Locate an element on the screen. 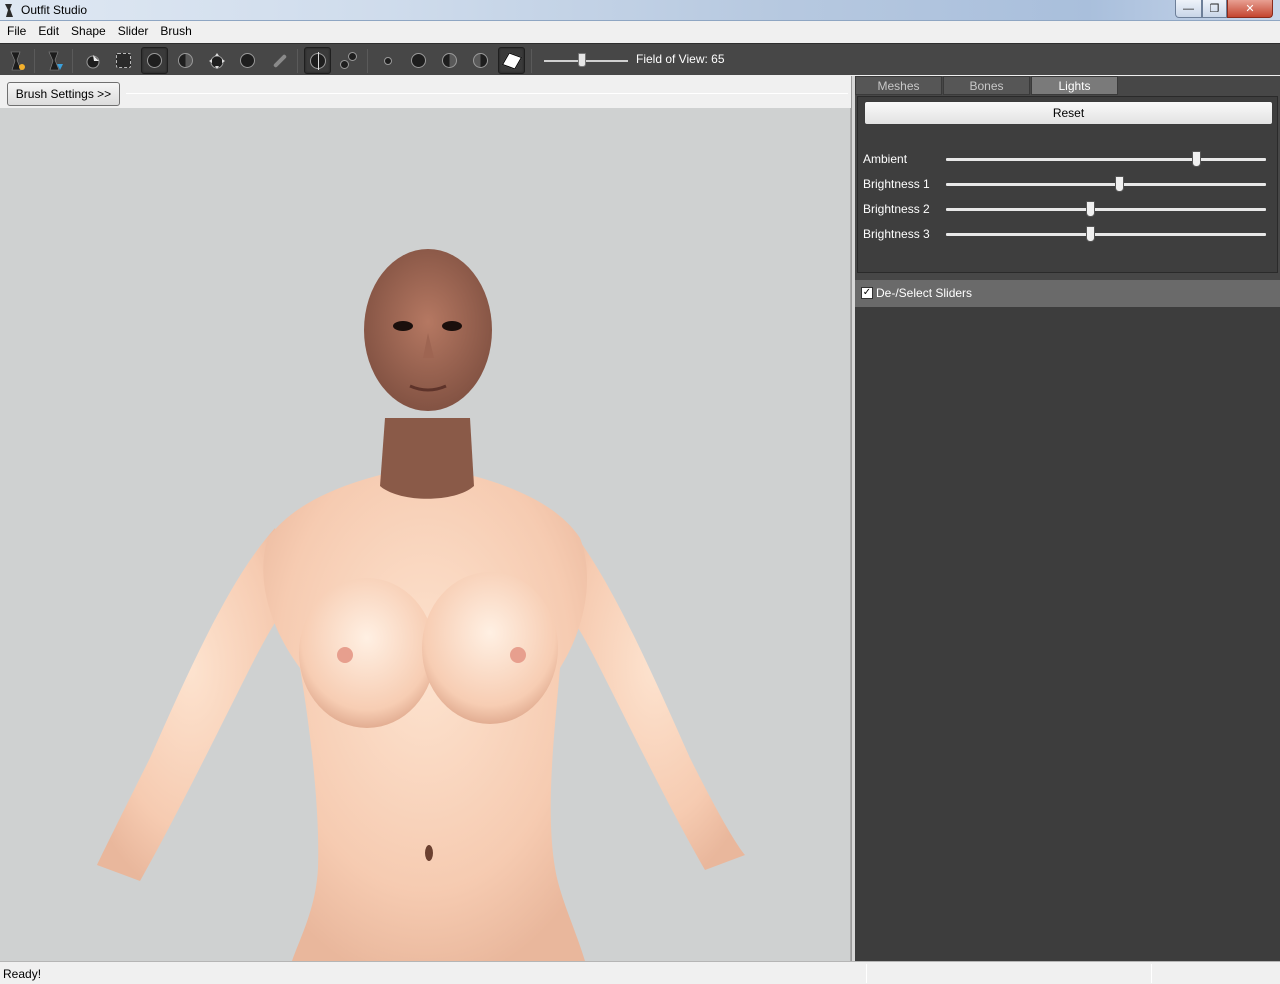 The image size is (1280, 984). ambient-label: Ambient is located at coordinates (885, 159).